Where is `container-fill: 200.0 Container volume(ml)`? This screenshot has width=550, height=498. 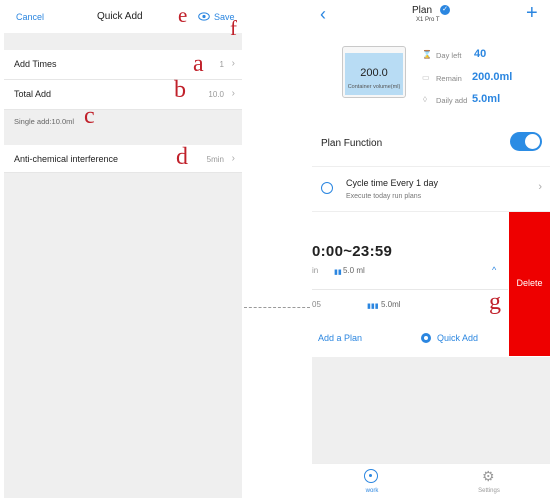 container-fill: 200.0 Container volume(ml) is located at coordinates (374, 74).